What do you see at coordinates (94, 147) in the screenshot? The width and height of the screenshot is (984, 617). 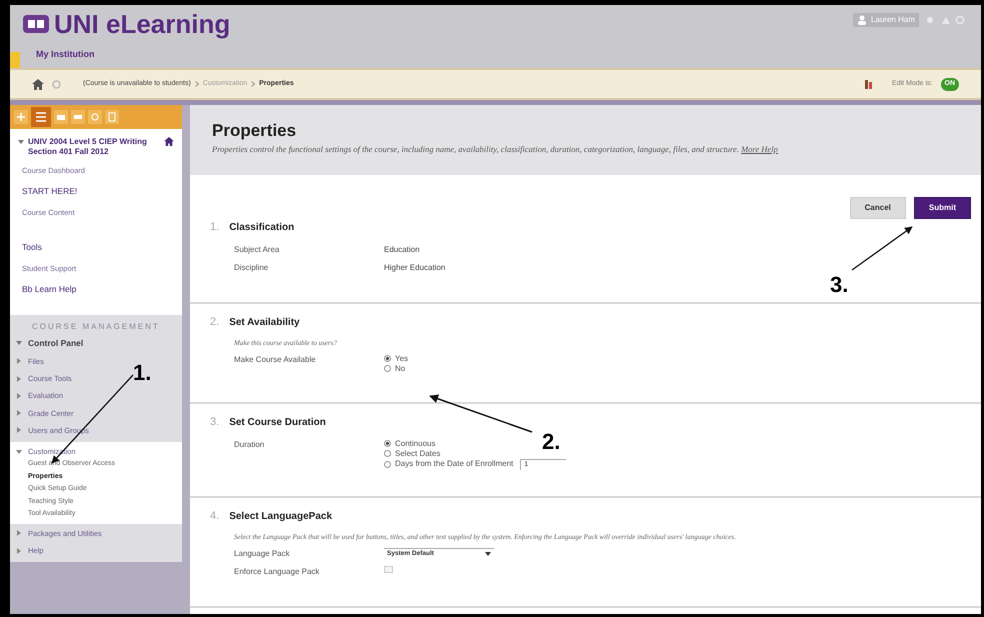 I see `course-title: UNIV 2004 Level 5 CIEP Writing Section 401 Fall 2012` at bounding box center [94, 147].